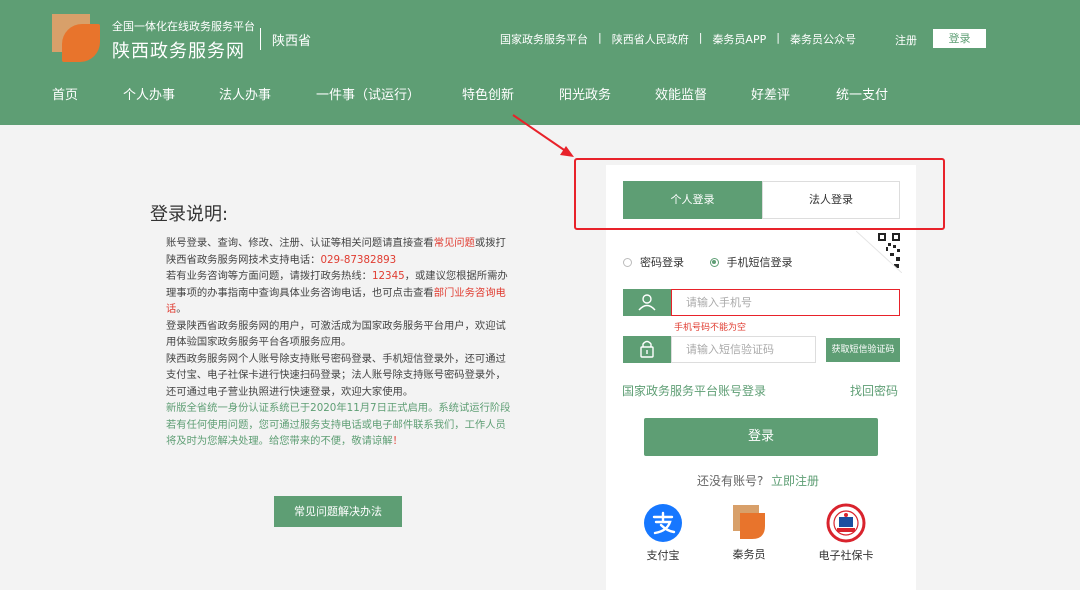  What do you see at coordinates (761, 437) in the screenshot?
I see `login-submit-button: 登录` at bounding box center [761, 437].